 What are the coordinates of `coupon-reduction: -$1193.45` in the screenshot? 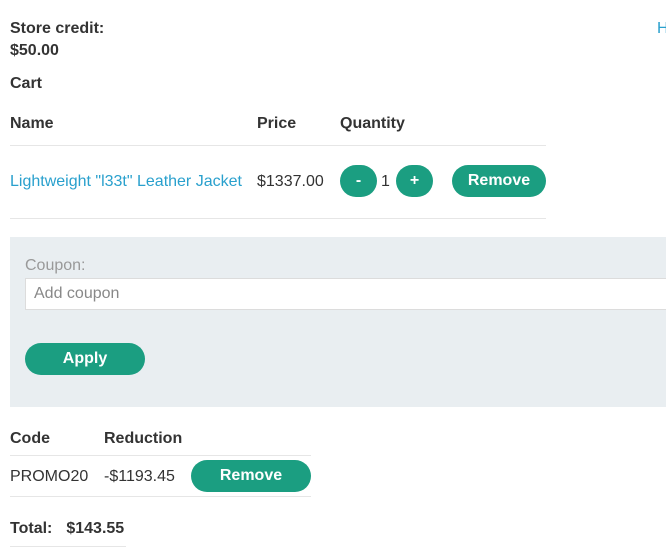 It's located at (139, 476).